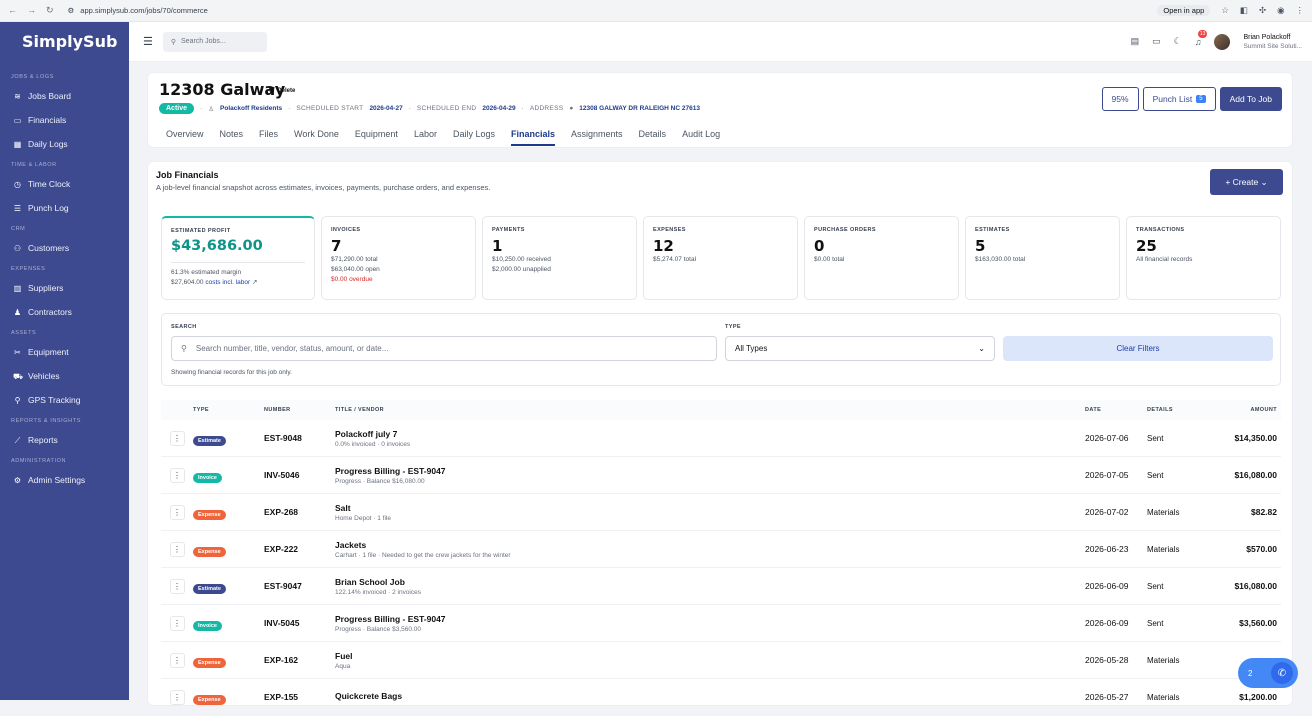  What do you see at coordinates (64, 480) in the screenshot?
I see `sidebar-item-admin-settings: ⚙ Admin Settings` at bounding box center [64, 480].